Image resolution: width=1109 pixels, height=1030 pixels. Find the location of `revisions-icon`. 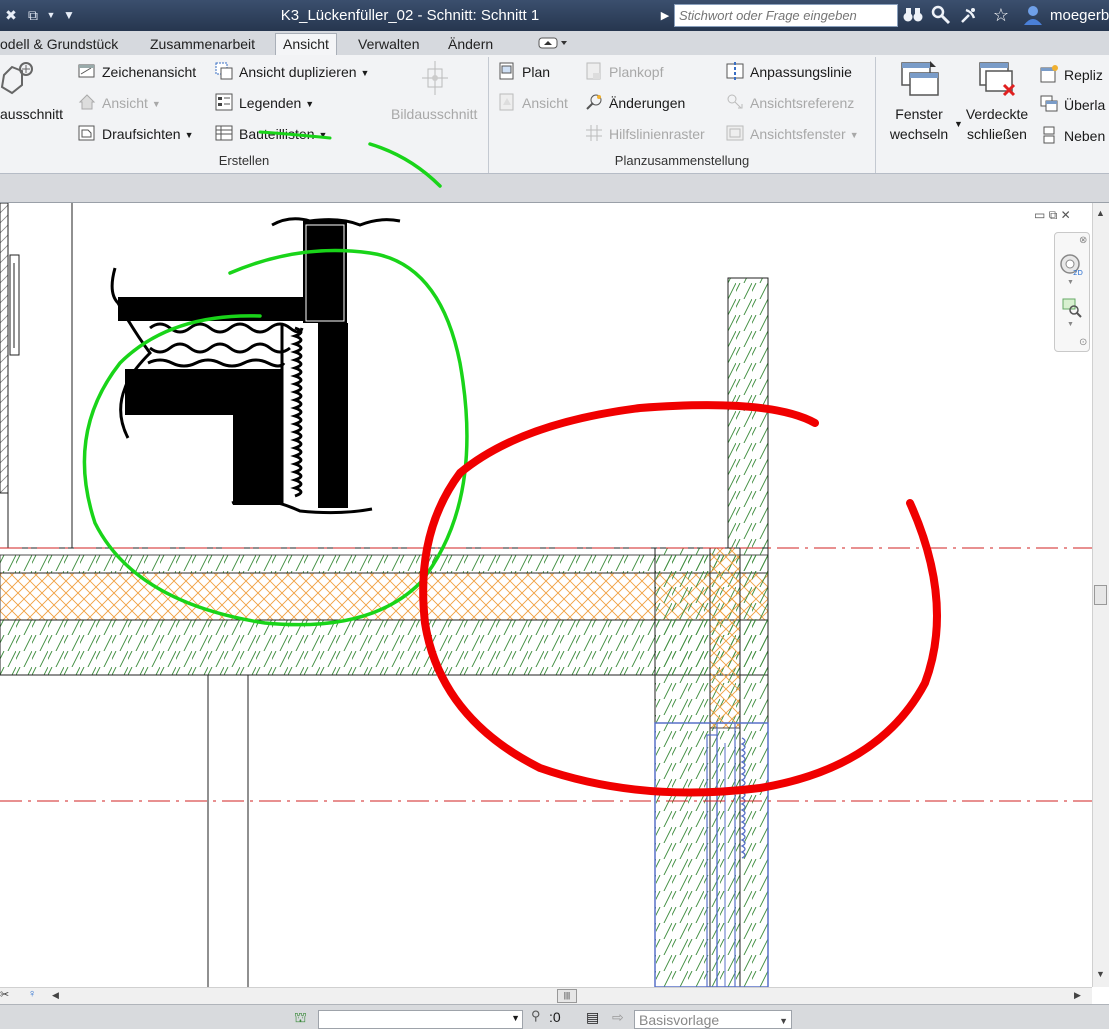

revisions-icon is located at coordinates (594, 102).